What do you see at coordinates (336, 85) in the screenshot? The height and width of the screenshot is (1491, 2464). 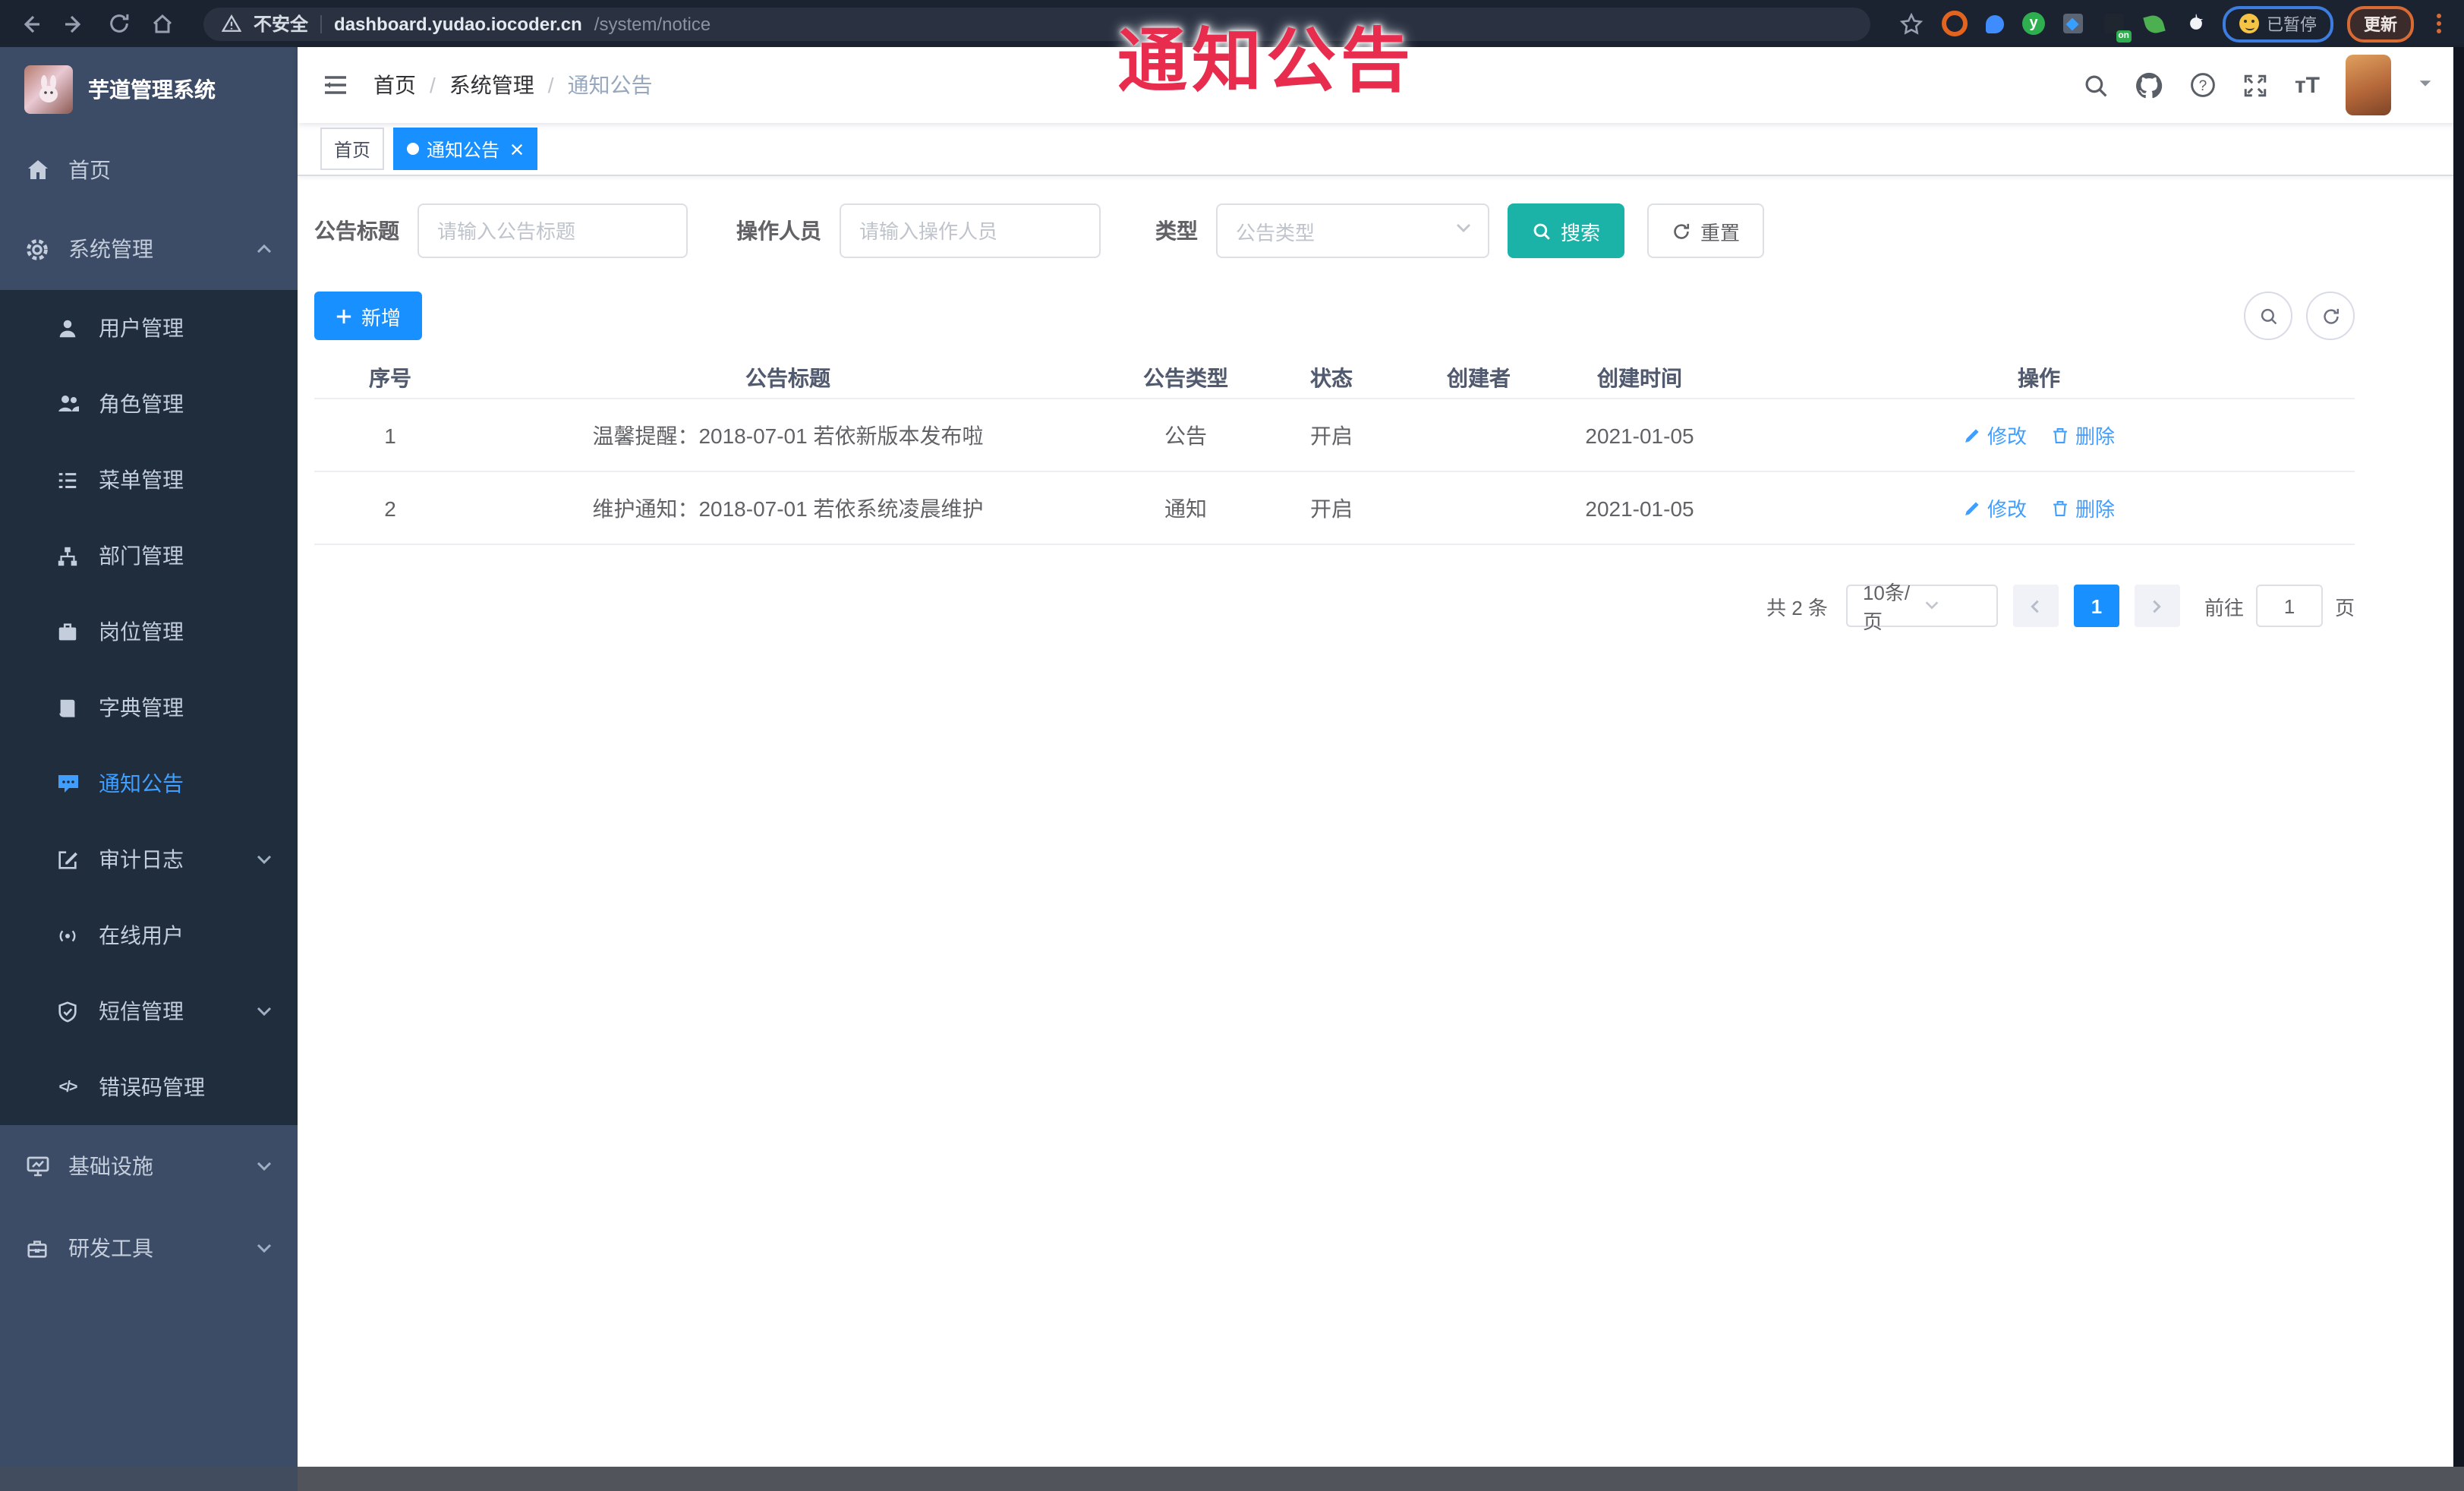 I see `hamburger-icon` at bounding box center [336, 85].